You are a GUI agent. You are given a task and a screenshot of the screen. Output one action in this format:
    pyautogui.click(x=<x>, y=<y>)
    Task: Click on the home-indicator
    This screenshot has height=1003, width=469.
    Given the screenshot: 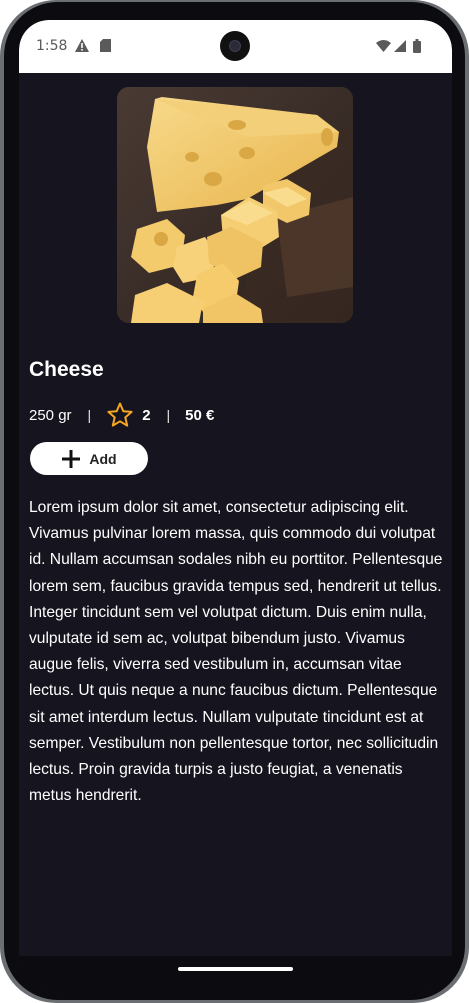 What is the action you would take?
    pyautogui.click(x=235, y=969)
    